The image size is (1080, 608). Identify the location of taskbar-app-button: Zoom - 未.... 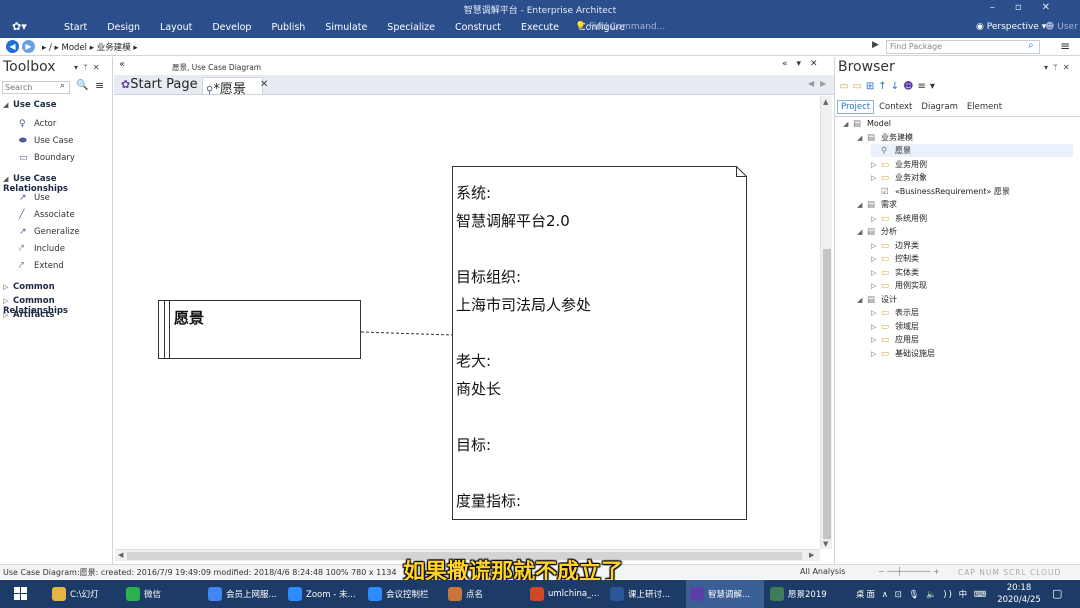
(323, 594).